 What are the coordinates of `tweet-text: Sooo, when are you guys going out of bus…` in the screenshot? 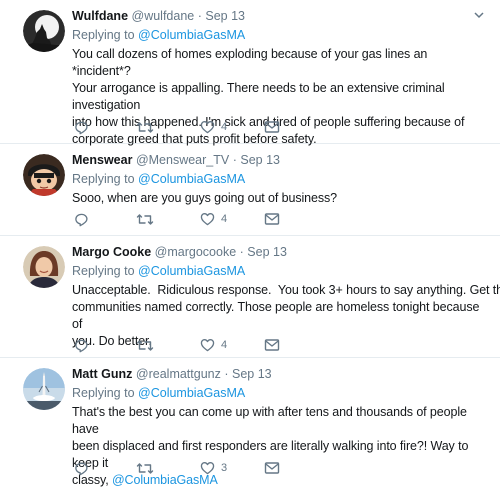 It's located at (279, 198).